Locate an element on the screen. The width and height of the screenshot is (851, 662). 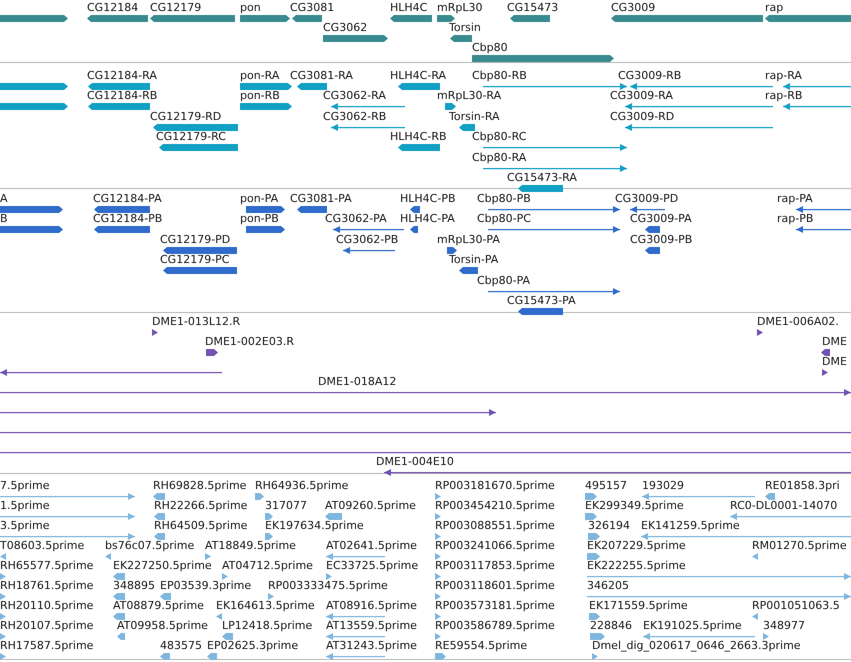
feature-label: CG3009-RB is located at coordinates (650, 75).